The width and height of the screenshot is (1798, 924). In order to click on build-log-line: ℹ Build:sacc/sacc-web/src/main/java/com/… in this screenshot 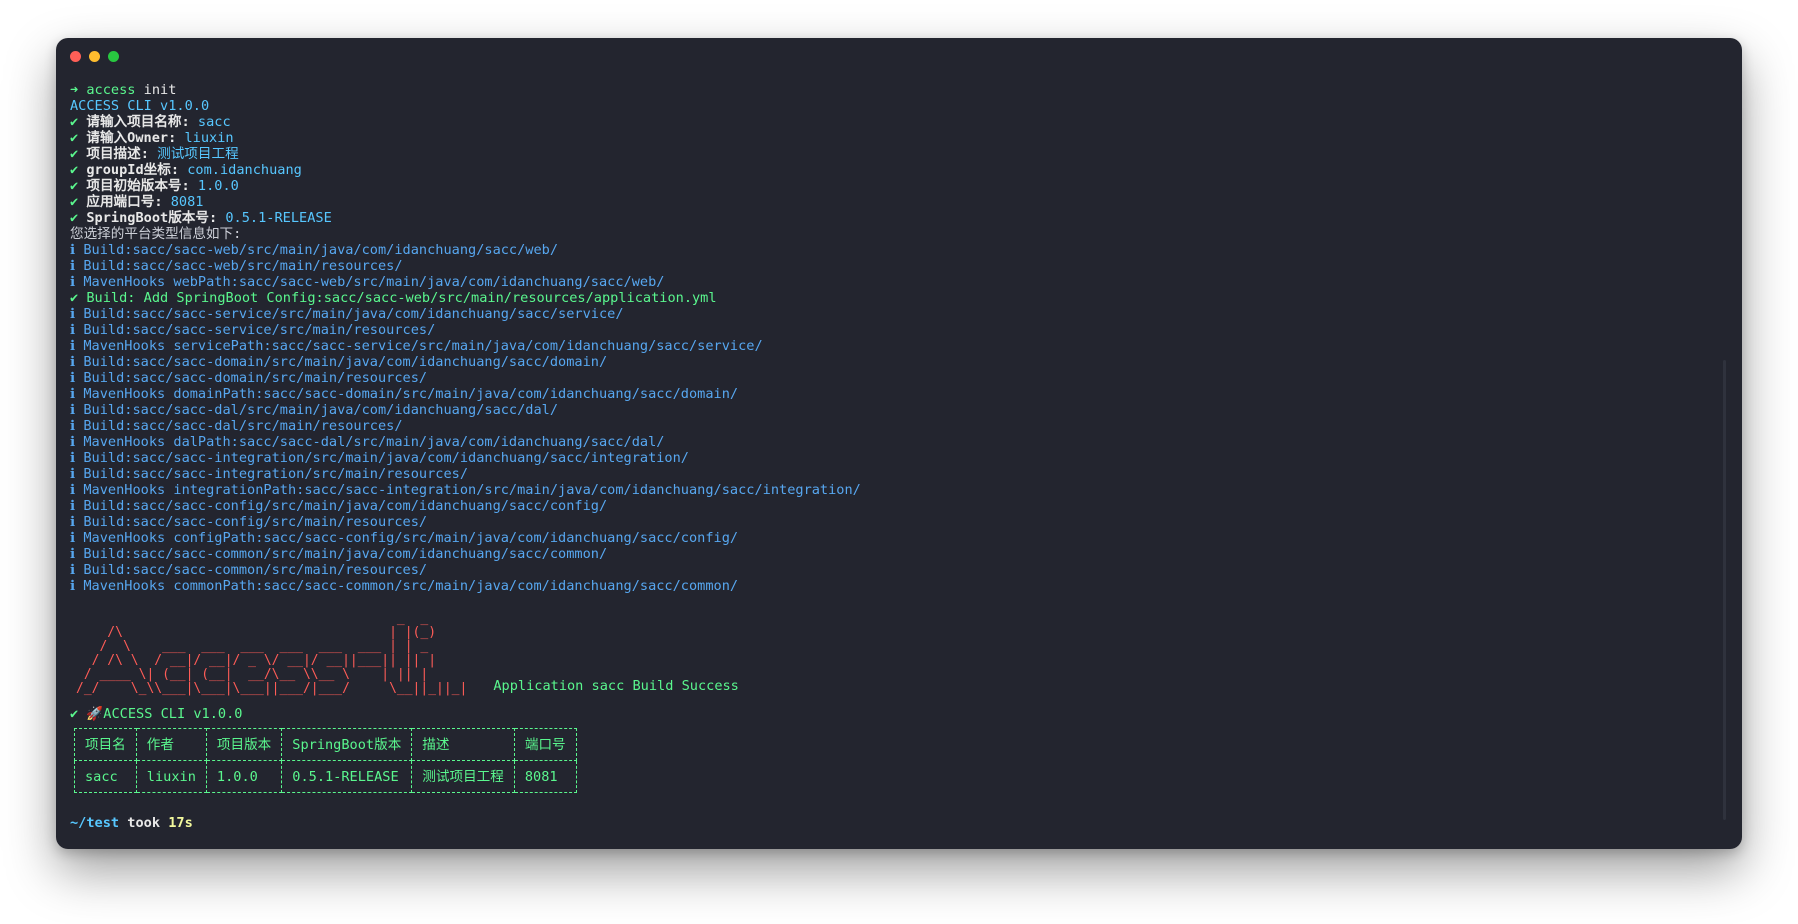, I will do `click(891, 250)`.